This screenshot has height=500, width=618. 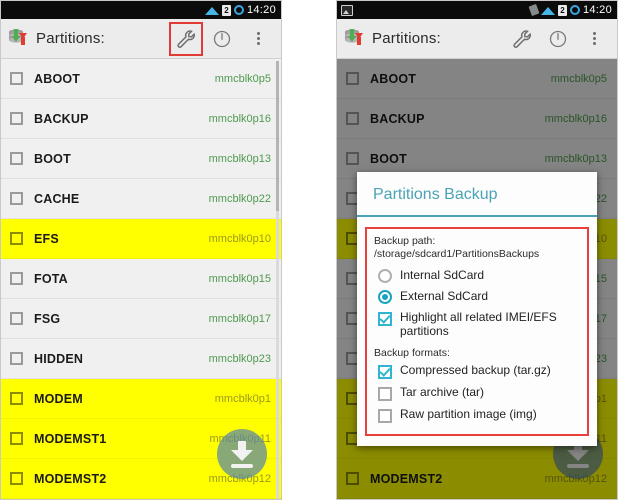 What do you see at coordinates (435, 10) in the screenshot?
I see `status-bar-left-icons` at bounding box center [435, 10].